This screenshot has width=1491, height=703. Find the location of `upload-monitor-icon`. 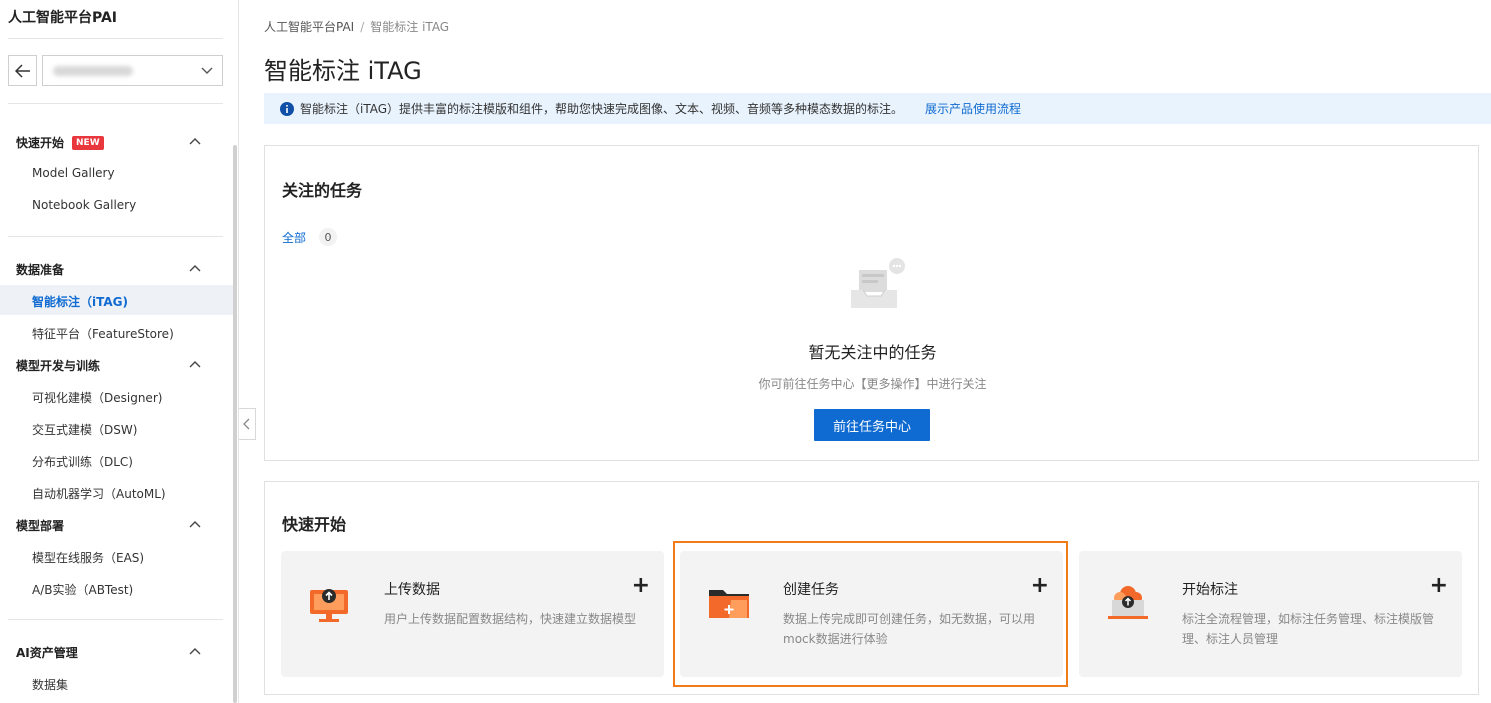

upload-monitor-icon is located at coordinates (329, 605).